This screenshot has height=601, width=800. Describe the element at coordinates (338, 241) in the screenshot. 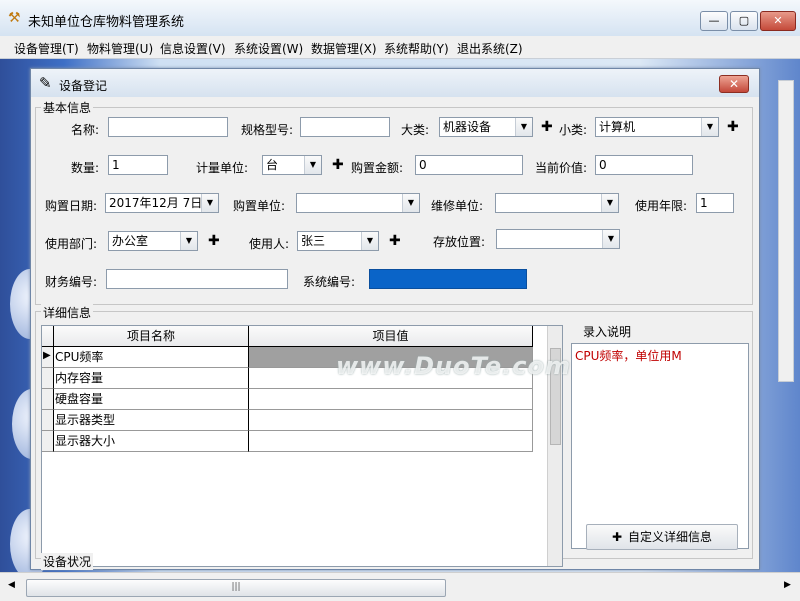

I see `user-select: 张三 ▼` at that location.